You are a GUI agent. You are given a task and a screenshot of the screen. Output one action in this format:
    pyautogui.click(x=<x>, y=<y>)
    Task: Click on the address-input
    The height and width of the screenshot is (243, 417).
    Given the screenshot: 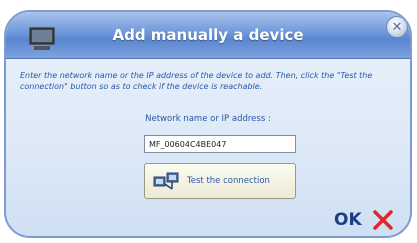 What is the action you would take?
    pyautogui.click(x=220, y=144)
    